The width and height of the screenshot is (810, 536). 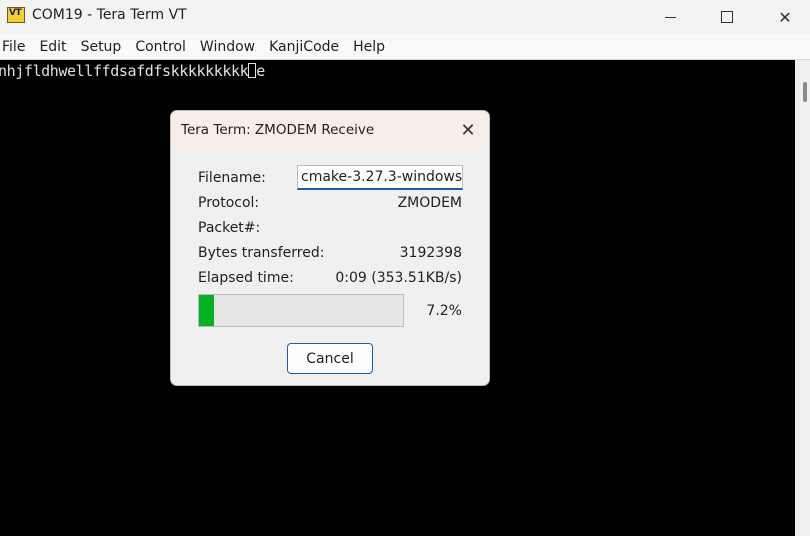 I want to click on protocol-label: Protocol:, so click(x=229, y=203).